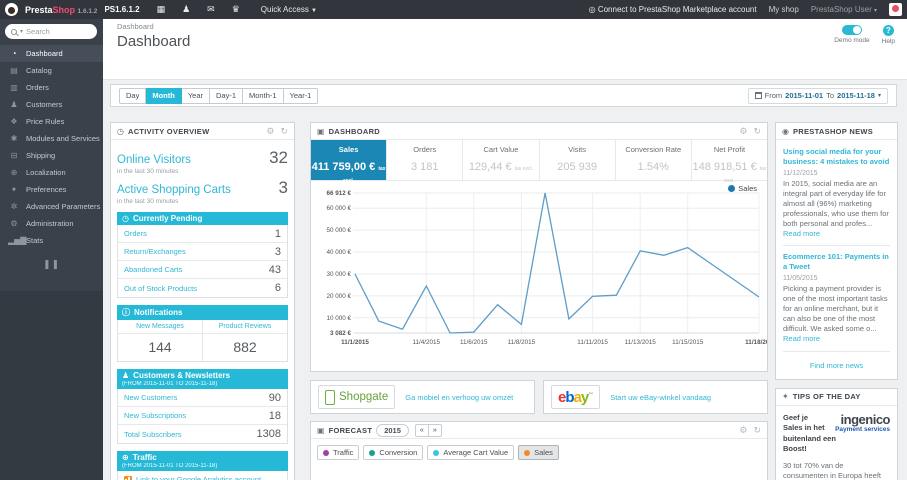 Image resolution: width=907 pixels, height=480 pixels. What do you see at coordinates (51, 138) in the screenshot?
I see `sidebar-item-modules: ✱ Modules and Services` at bounding box center [51, 138].